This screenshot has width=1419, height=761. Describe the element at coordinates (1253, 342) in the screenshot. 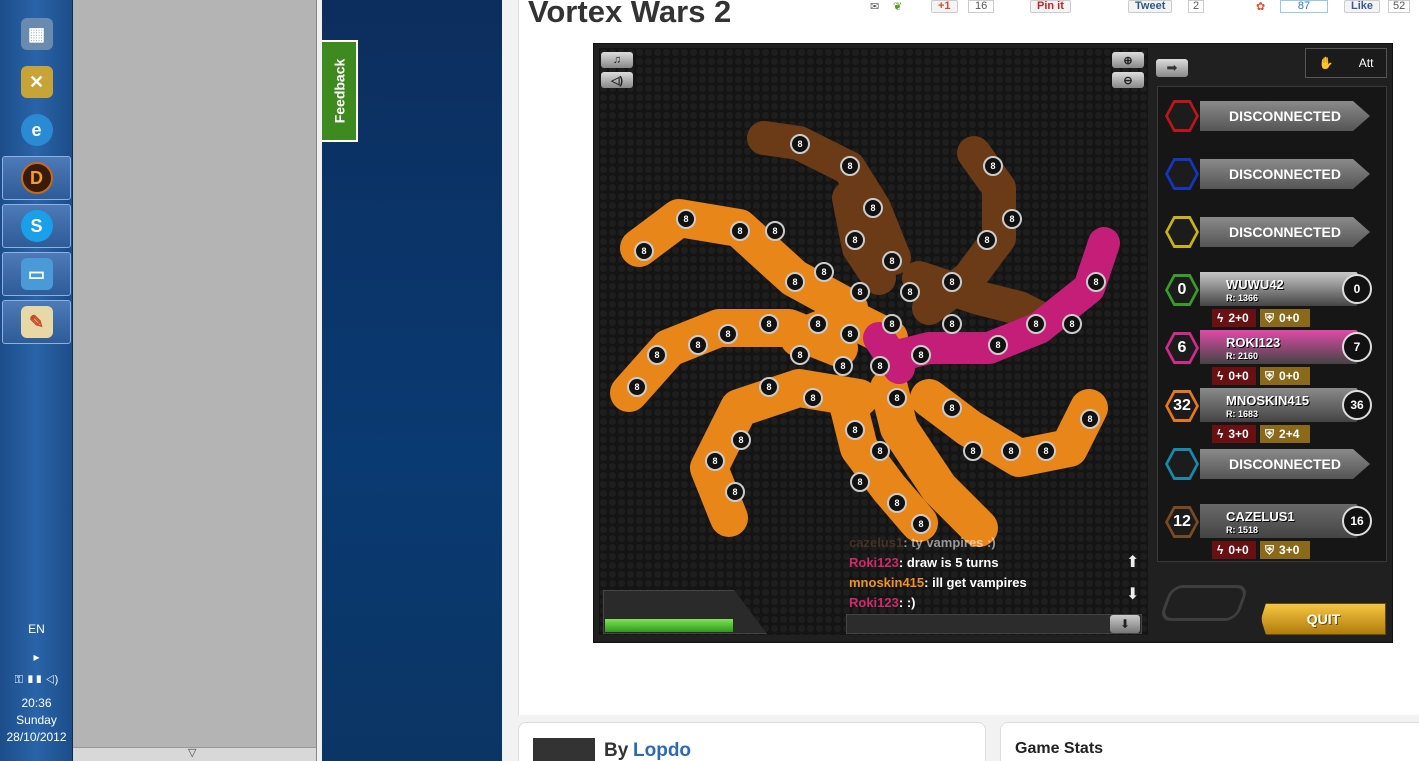

I see `player-name: ROKI123` at that location.